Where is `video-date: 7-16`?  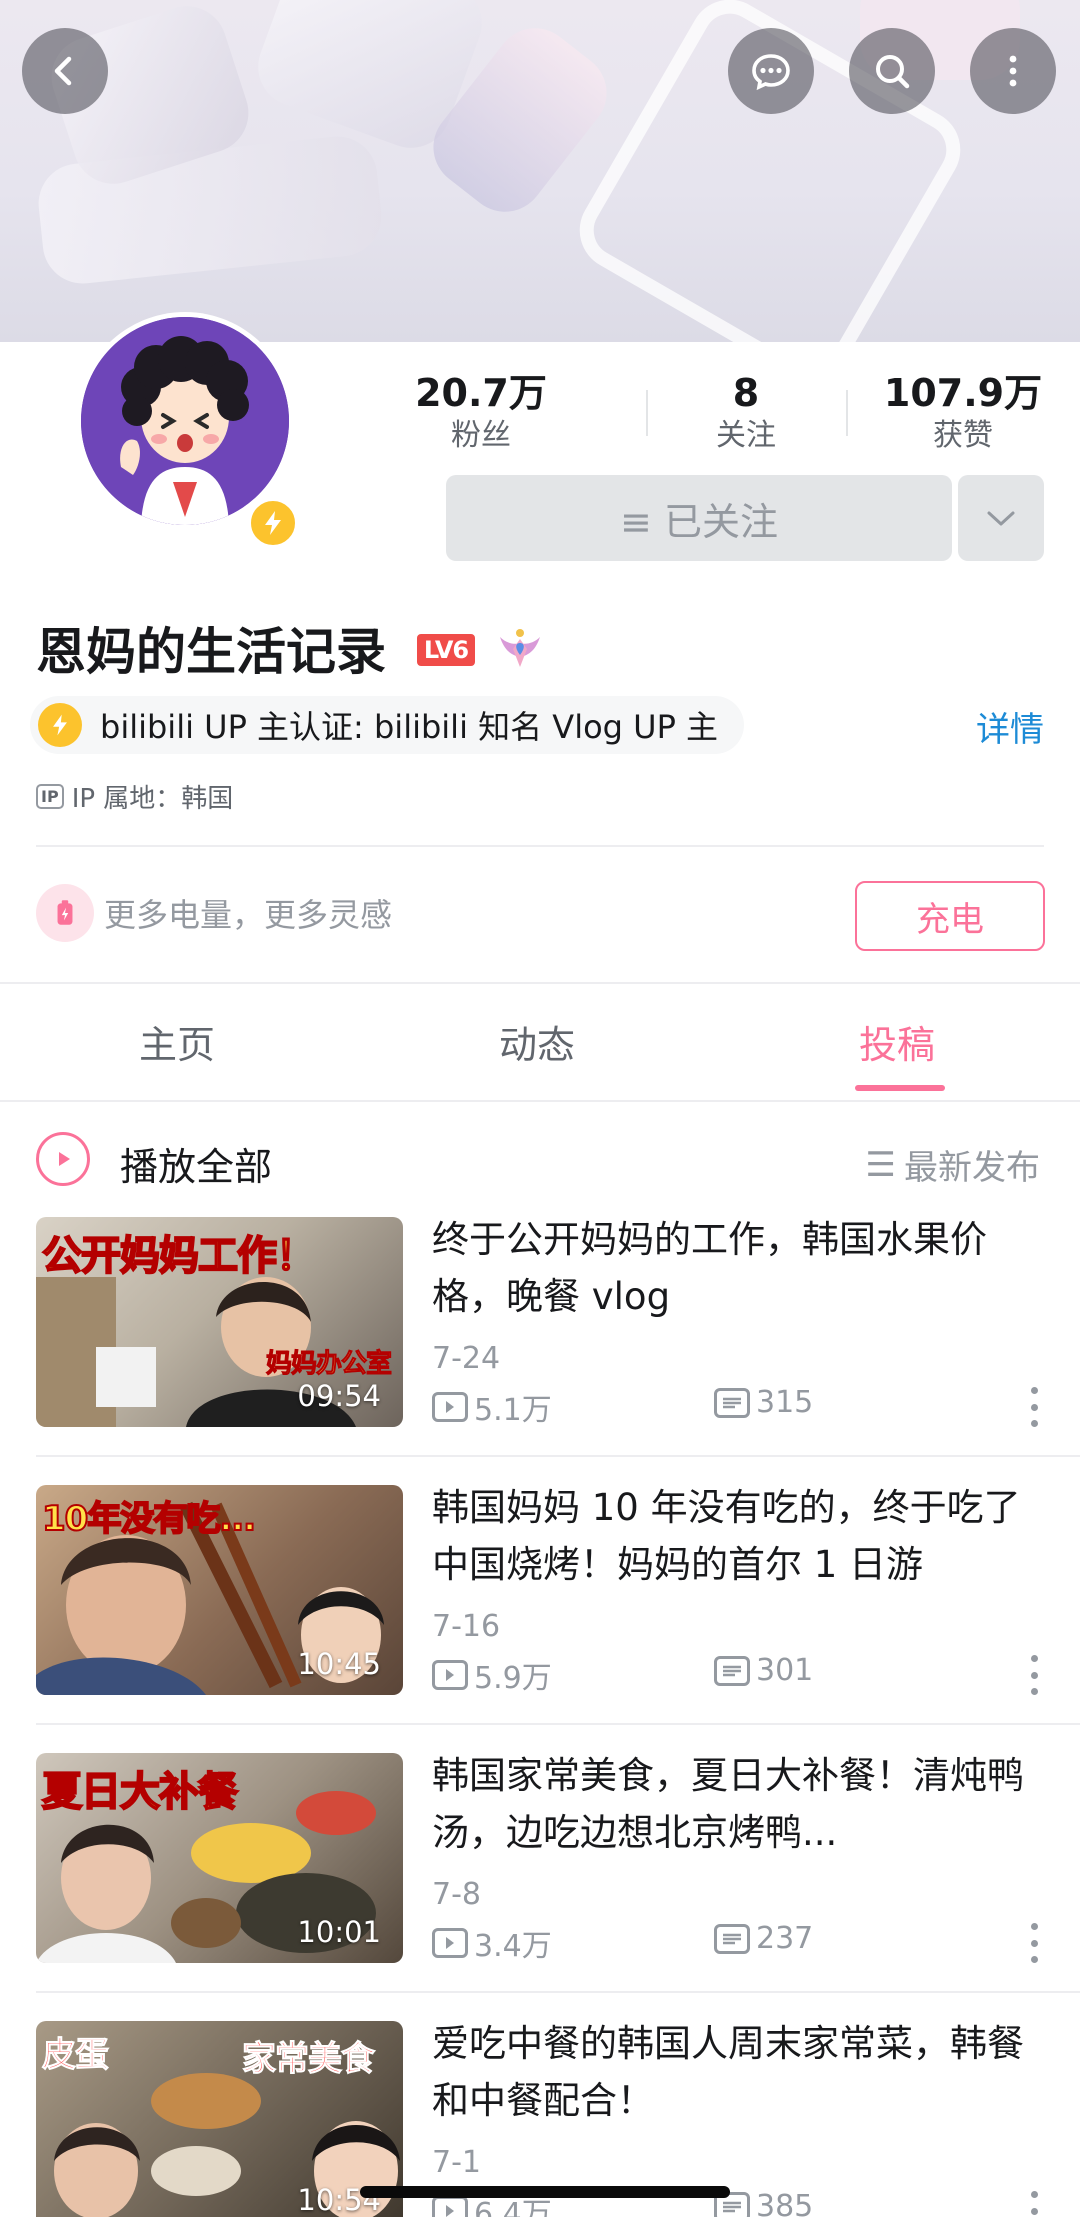
video-date: 7-16 is located at coordinates (466, 1626).